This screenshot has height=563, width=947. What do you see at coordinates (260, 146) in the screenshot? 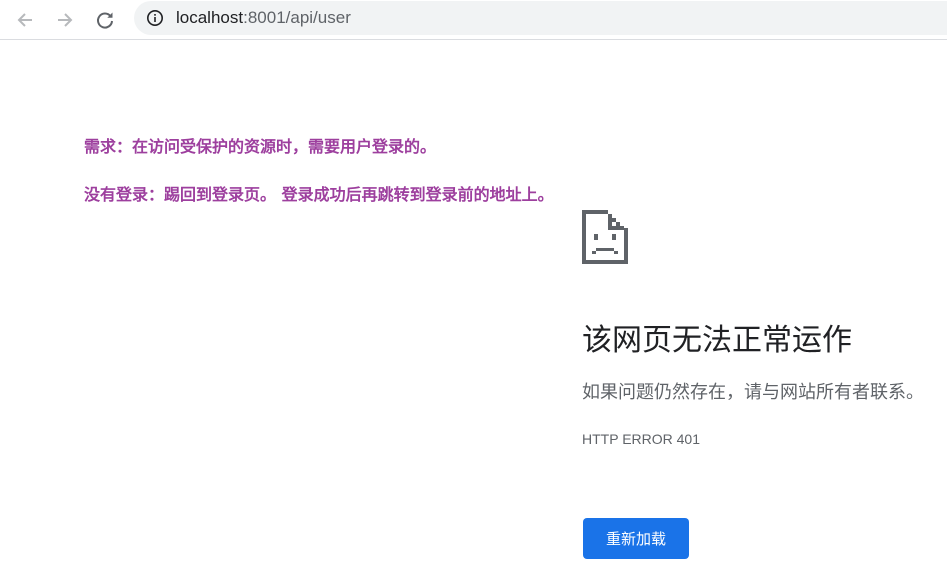
I see `annotation-requirement: 需求：在访问受保护的资源时，需要用户登录的。` at bounding box center [260, 146].